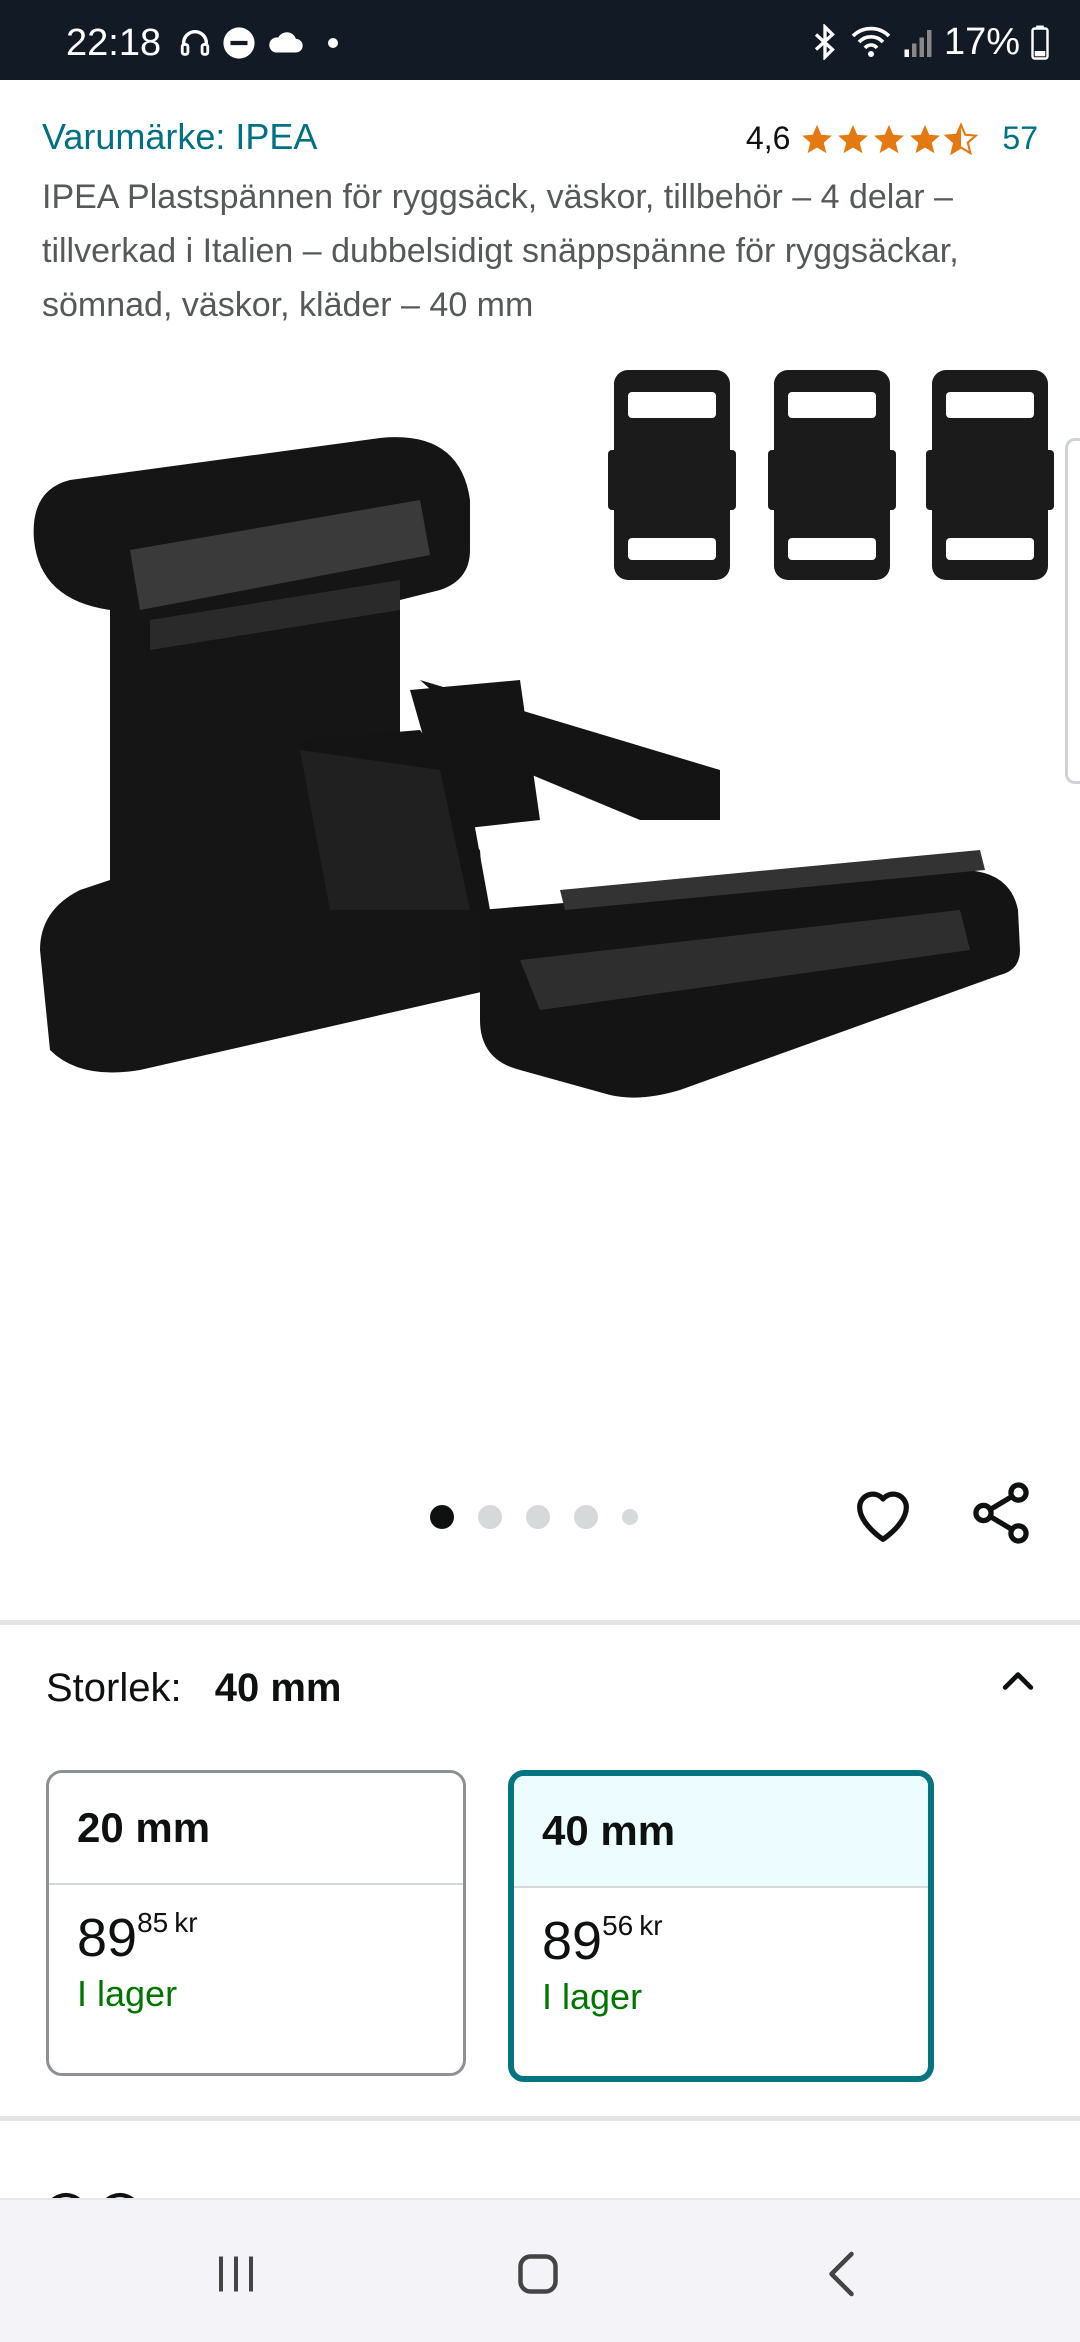 This screenshot has width=1080, height=2342. What do you see at coordinates (538, 2274) in the screenshot?
I see `home-icon` at bounding box center [538, 2274].